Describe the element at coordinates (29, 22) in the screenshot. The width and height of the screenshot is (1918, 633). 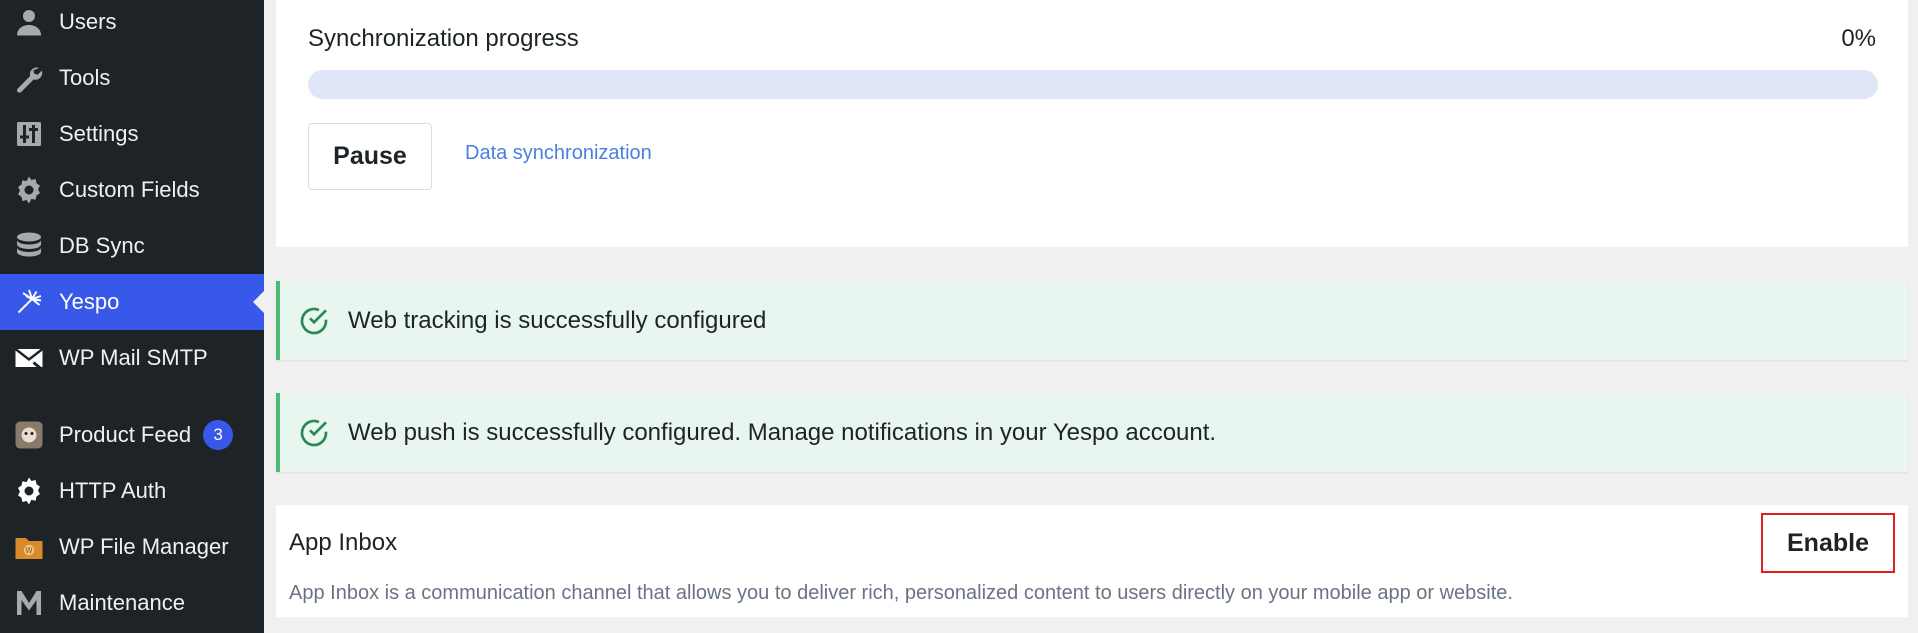
I see `users-icon` at that location.